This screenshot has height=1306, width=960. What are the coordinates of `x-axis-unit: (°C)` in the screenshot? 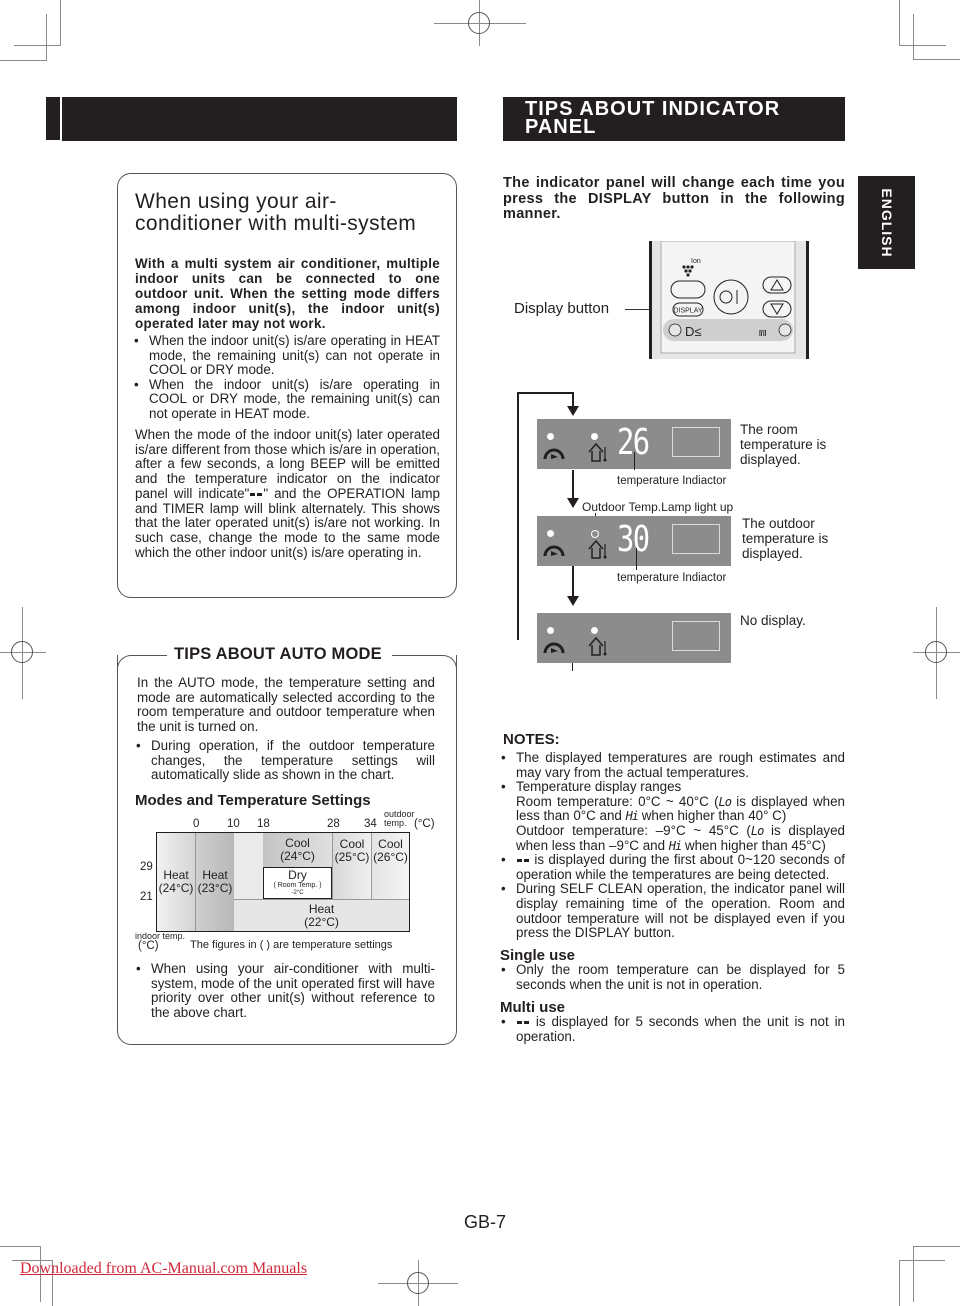 It's located at (424, 824).